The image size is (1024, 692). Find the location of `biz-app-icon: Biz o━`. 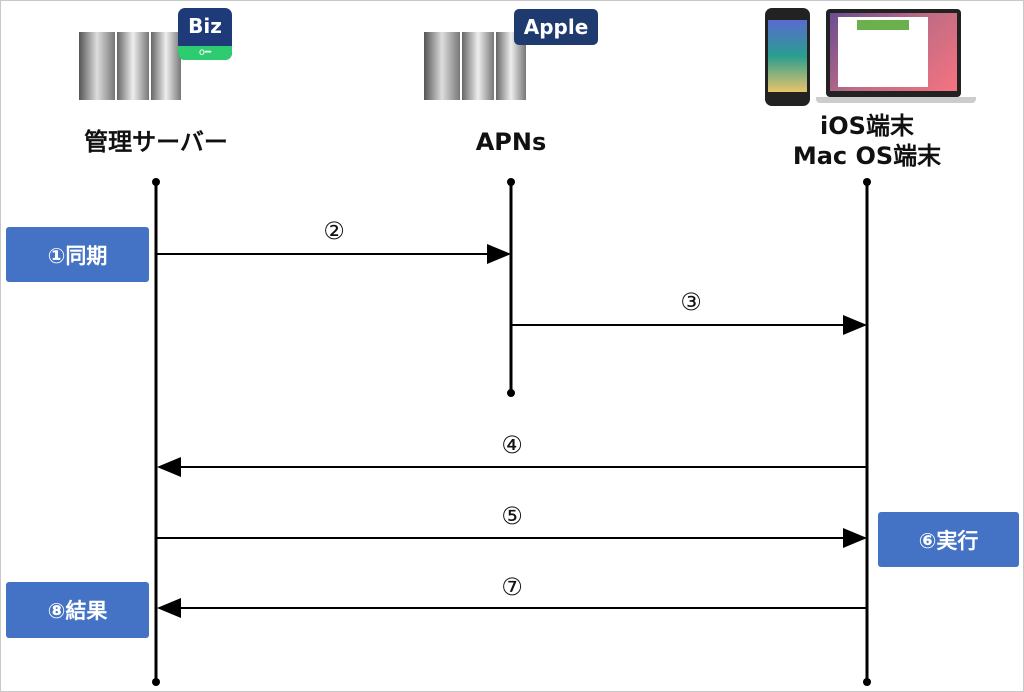

biz-app-icon: Biz o━ is located at coordinates (205, 34).